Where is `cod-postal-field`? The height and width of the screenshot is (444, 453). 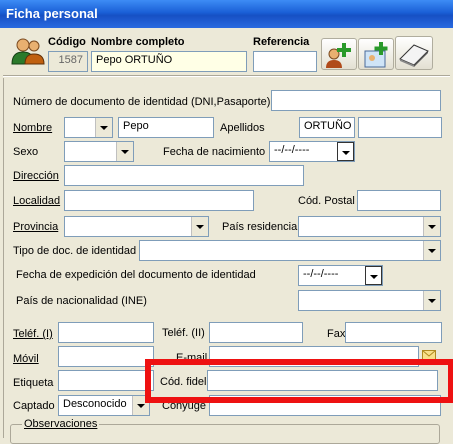 cod-postal-field is located at coordinates (399, 200).